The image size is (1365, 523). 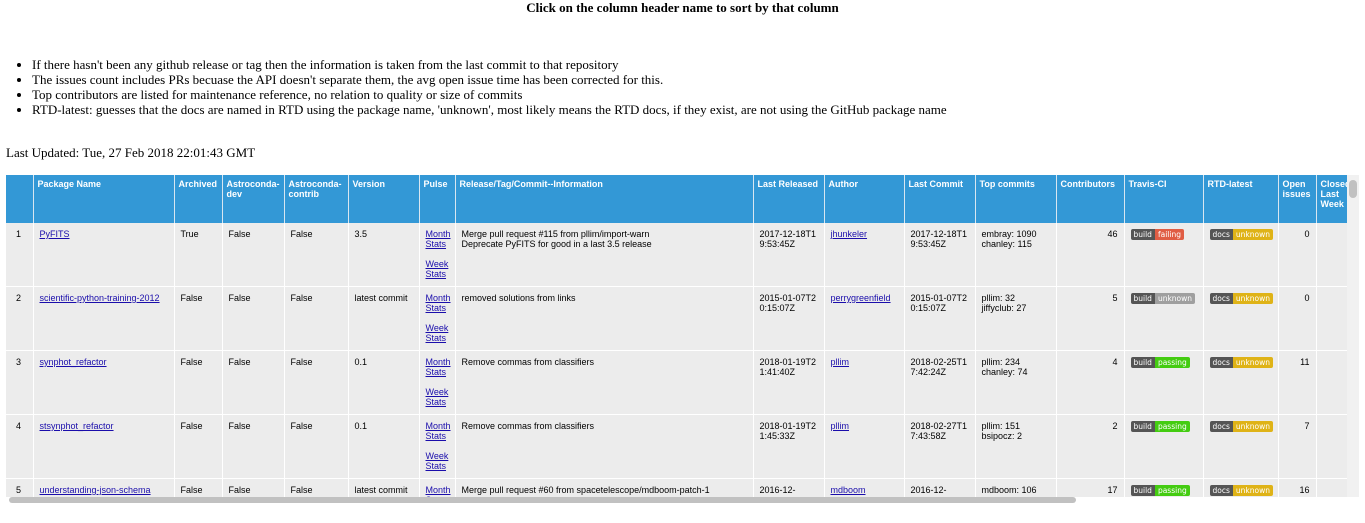 I want to click on author-link: perrygreenfield, so click(x=861, y=298).